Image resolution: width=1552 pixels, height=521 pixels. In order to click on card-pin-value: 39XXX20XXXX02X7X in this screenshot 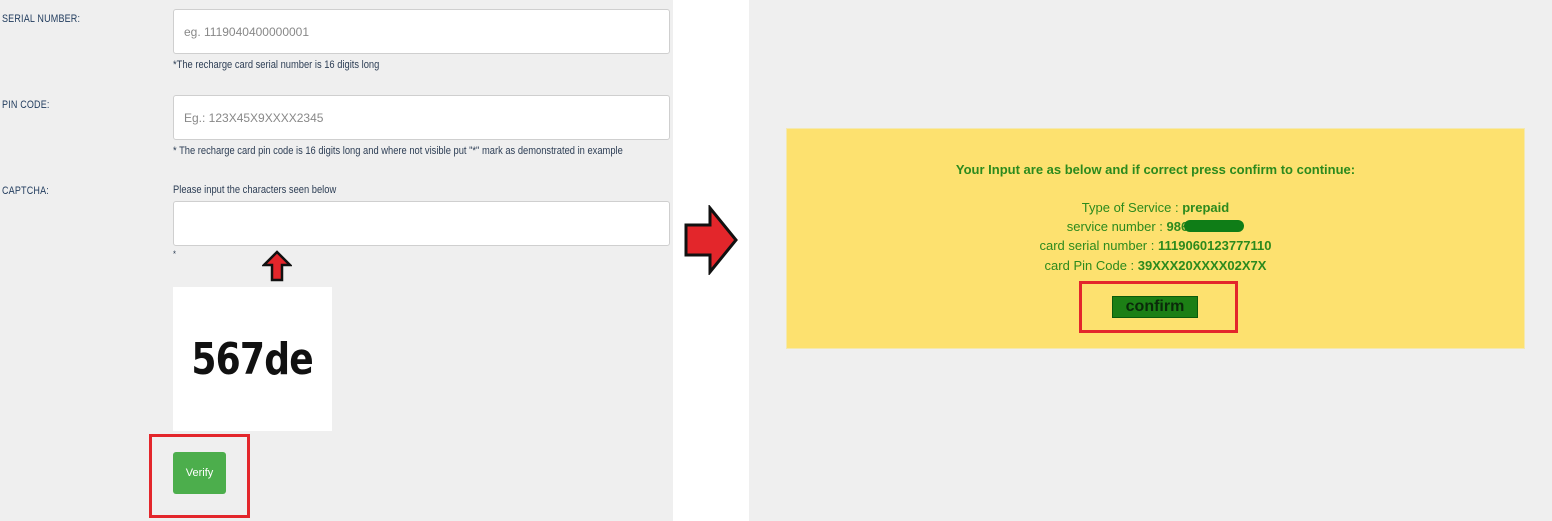, I will do `click(1202, 265)`.